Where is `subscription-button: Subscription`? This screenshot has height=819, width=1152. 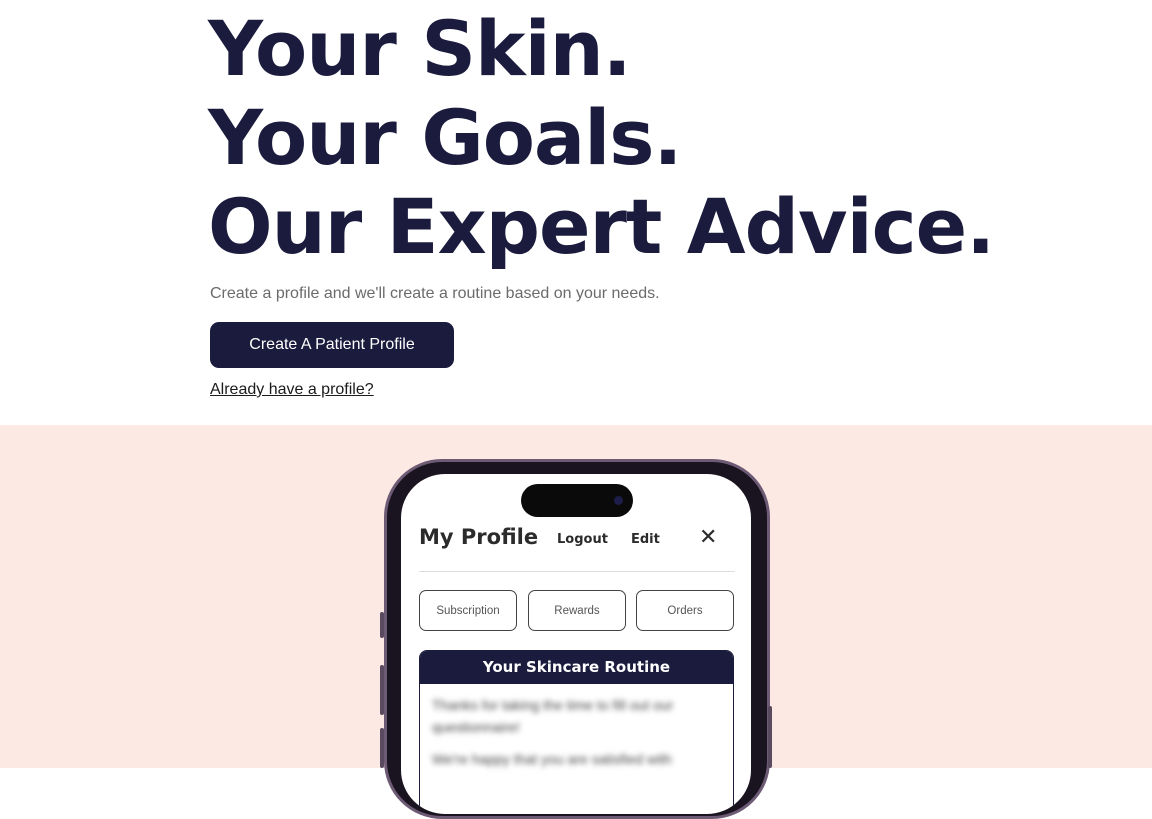
subscription-button: Subscription is located at coordinates (468, 610).